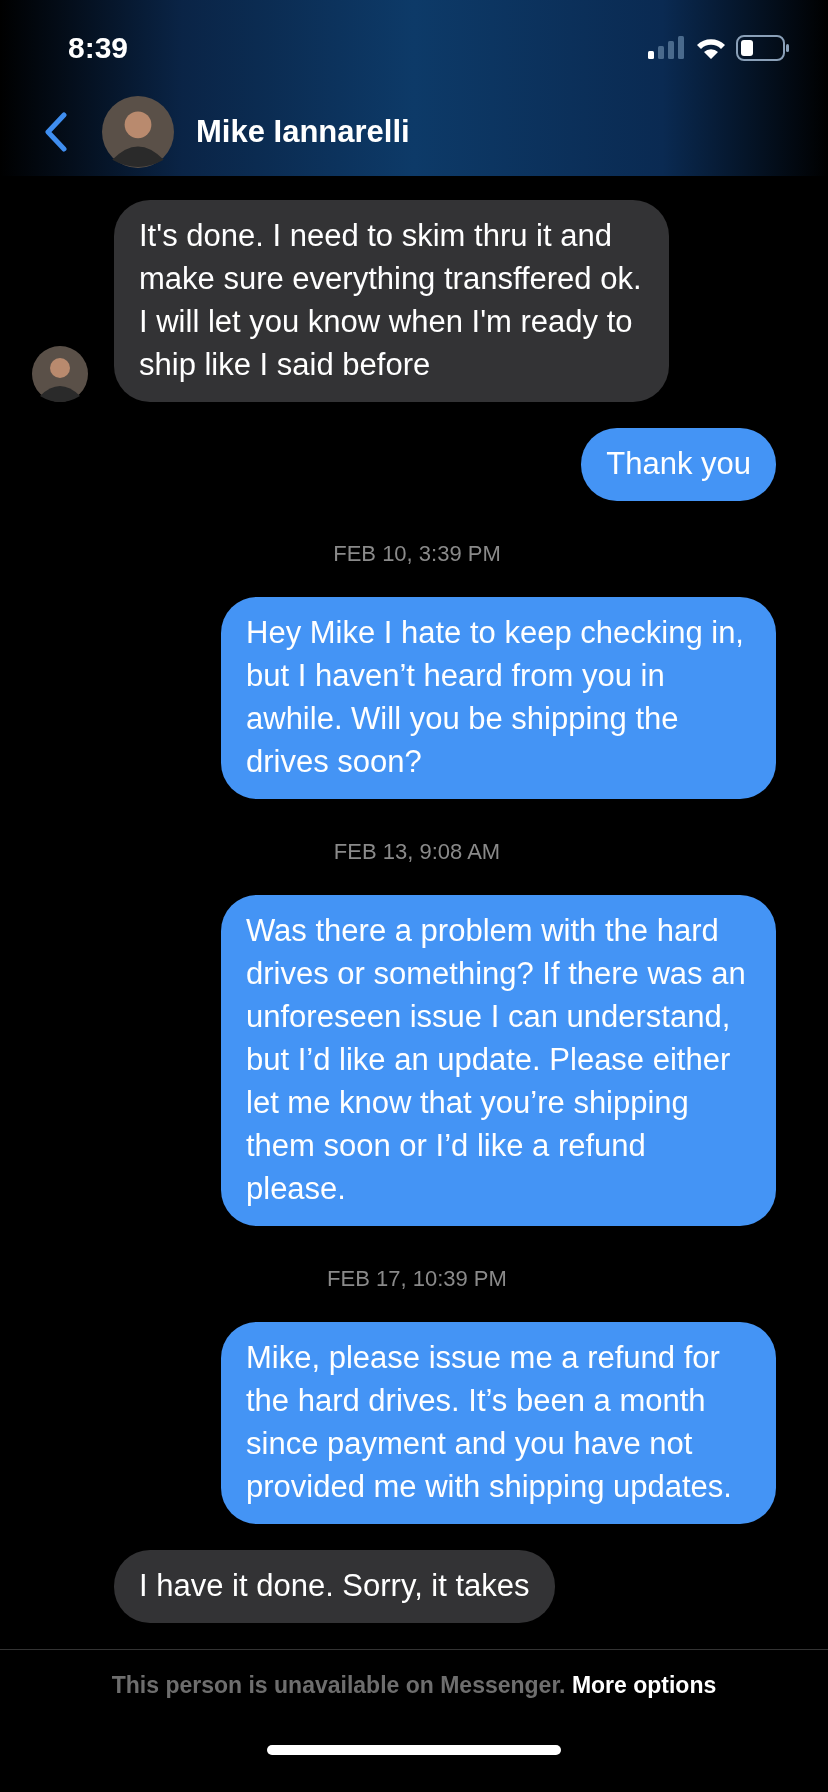 The height and width of the screenshot is (1792, 828). I want to click on more-options-link: More options, so click(644, 1685).